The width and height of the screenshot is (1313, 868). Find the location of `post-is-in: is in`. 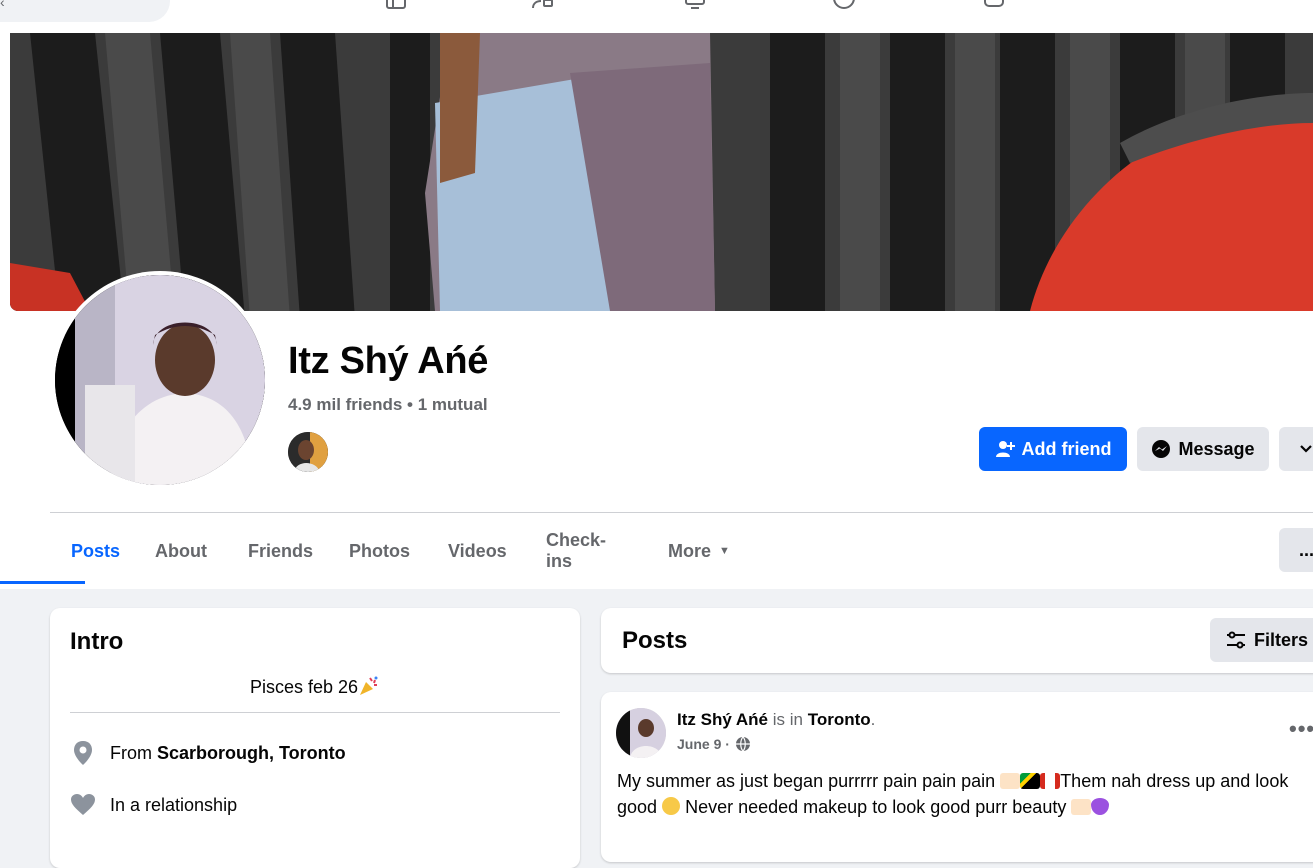

post-is-in: is in is located at coordinates (787, 719).